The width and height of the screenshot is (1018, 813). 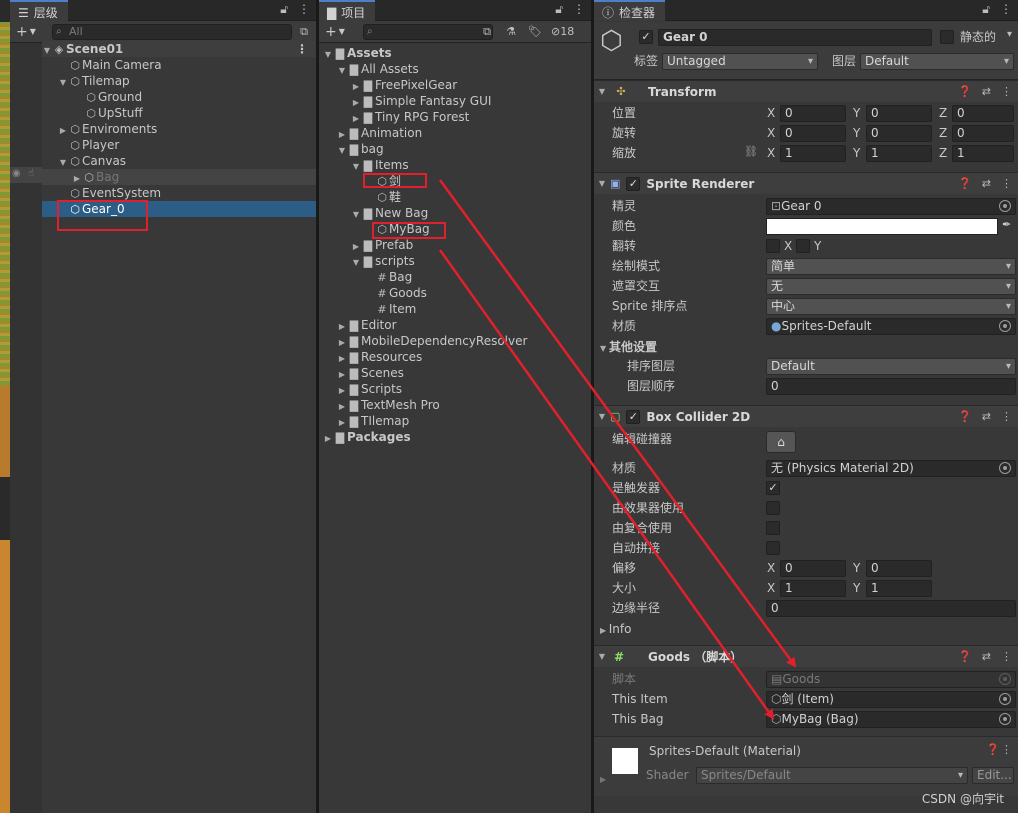 I want to click on search-options-icon: ⧉, so click(x=304, y=32).